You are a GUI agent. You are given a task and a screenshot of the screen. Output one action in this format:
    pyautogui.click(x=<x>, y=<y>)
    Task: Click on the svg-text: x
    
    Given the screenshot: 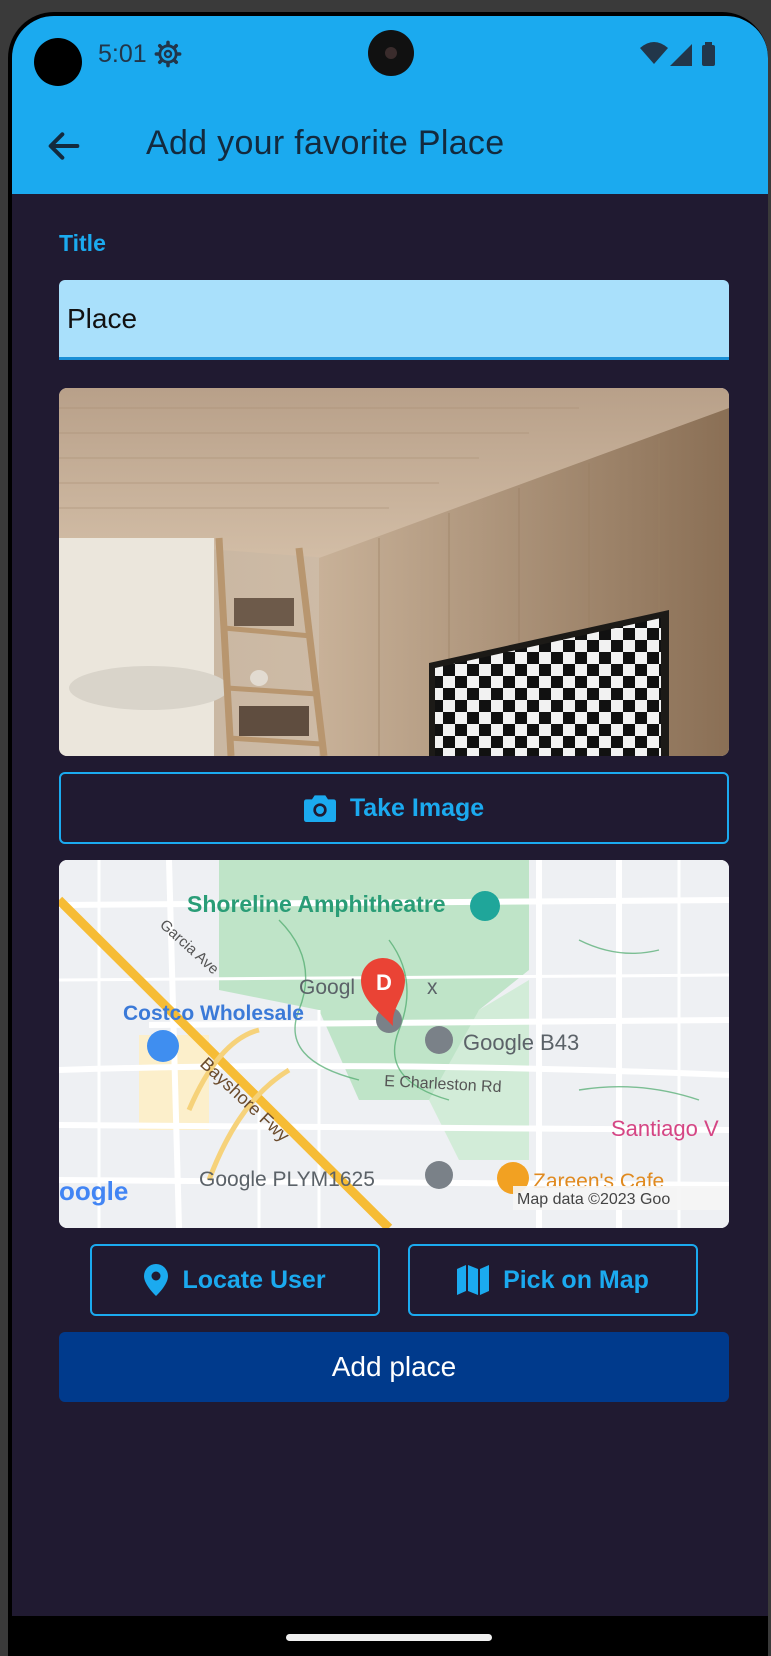 What is the action you would take?
    pyautogui.click(x=432, y=987)
    